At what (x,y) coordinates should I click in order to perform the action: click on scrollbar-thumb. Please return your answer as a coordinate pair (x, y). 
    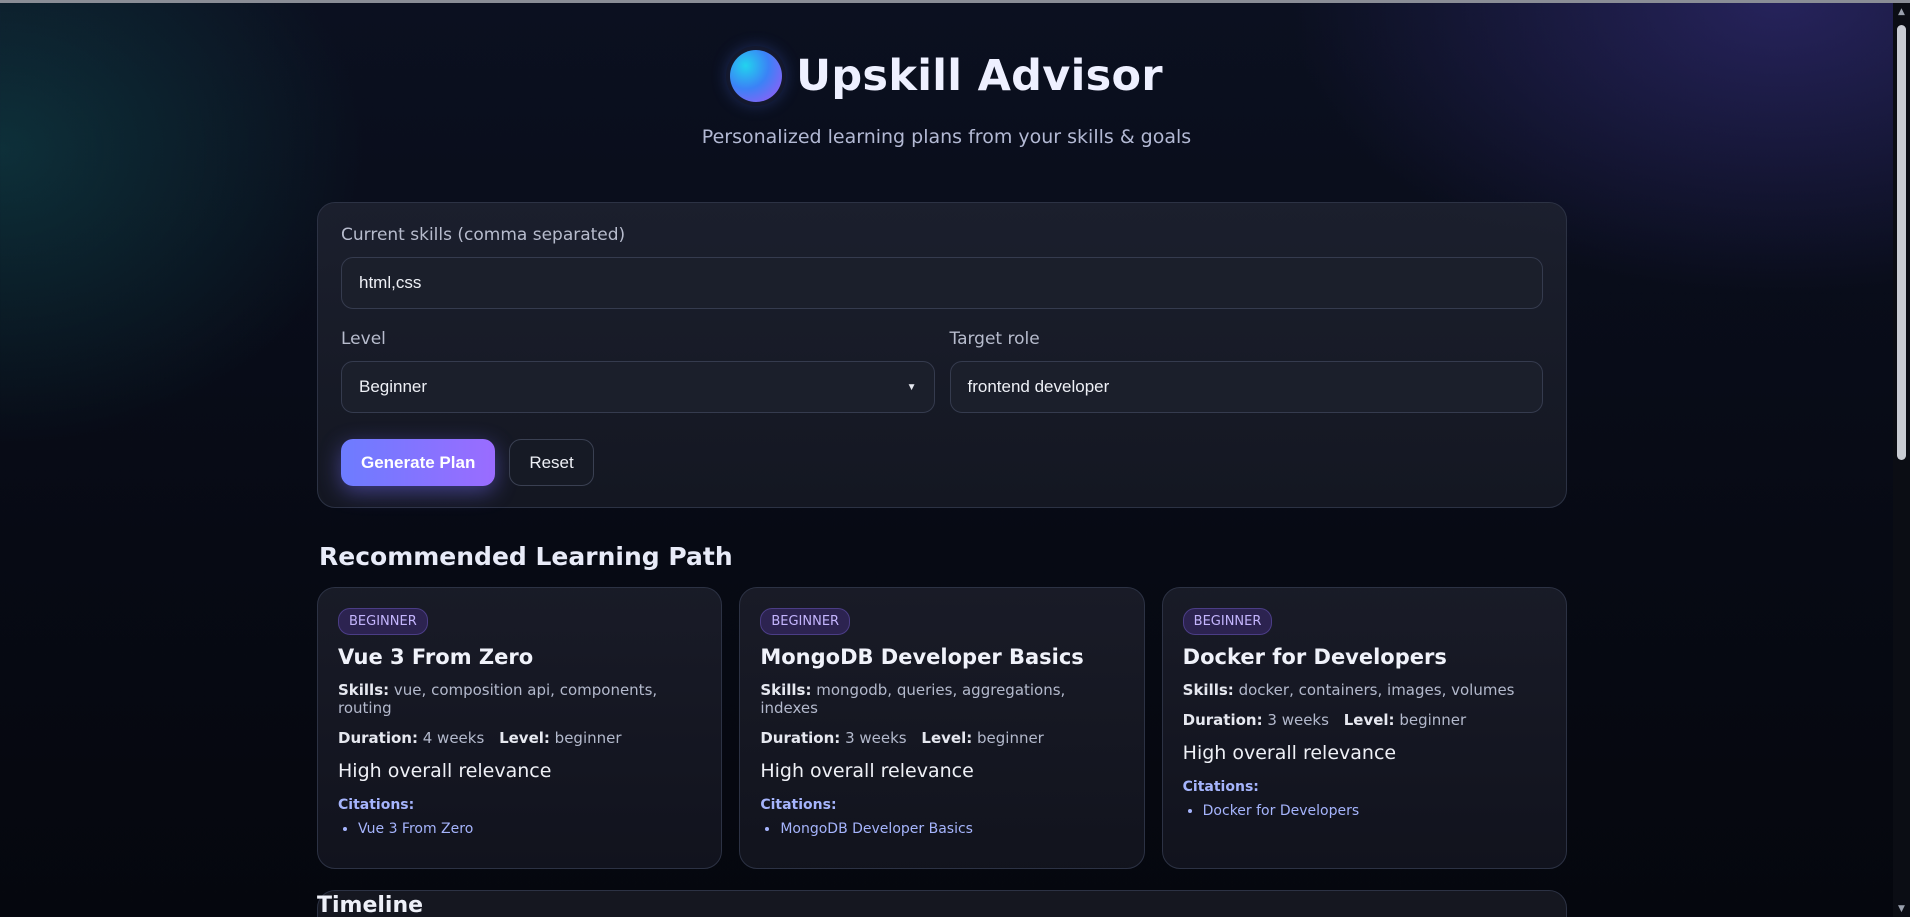
    Looking at the image, I should click on (1901, 242).